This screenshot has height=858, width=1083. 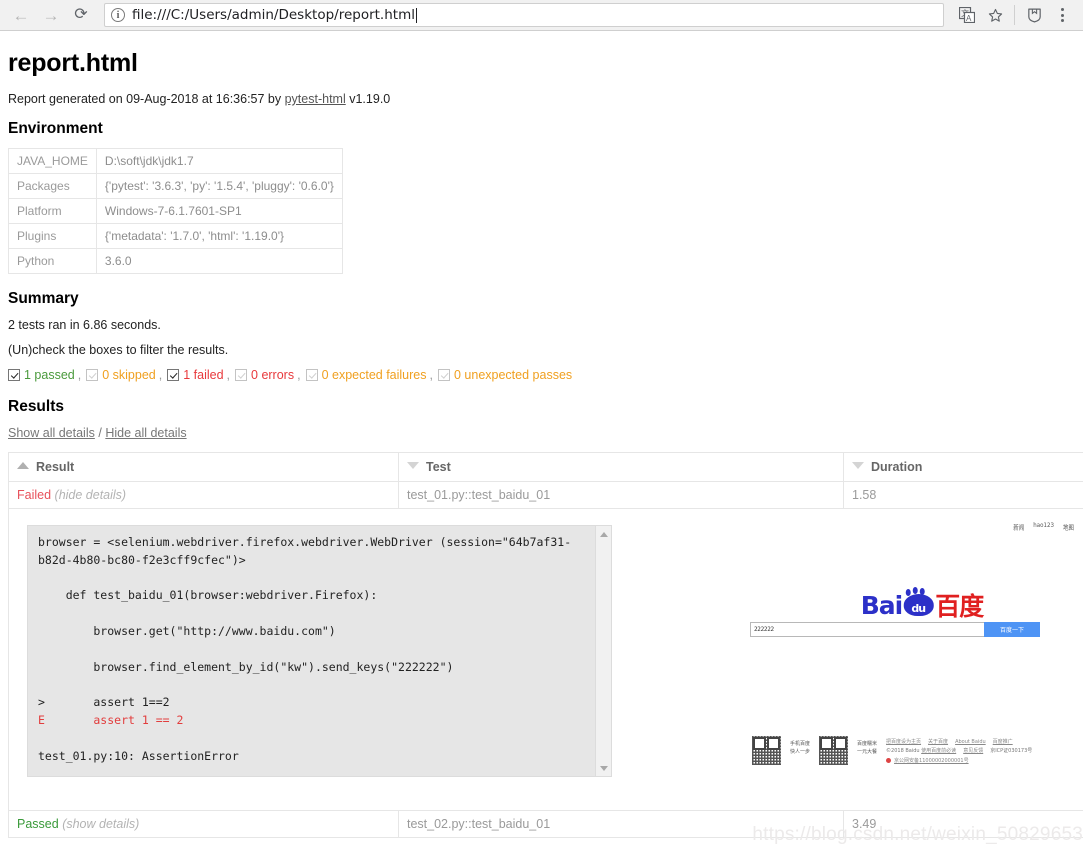 What do you see at coordinates (1048, 526) in the screenshot?
I see `baidu-nav-links: 新闻 hao123 地图 视频` at bounding box center [1048, 526].